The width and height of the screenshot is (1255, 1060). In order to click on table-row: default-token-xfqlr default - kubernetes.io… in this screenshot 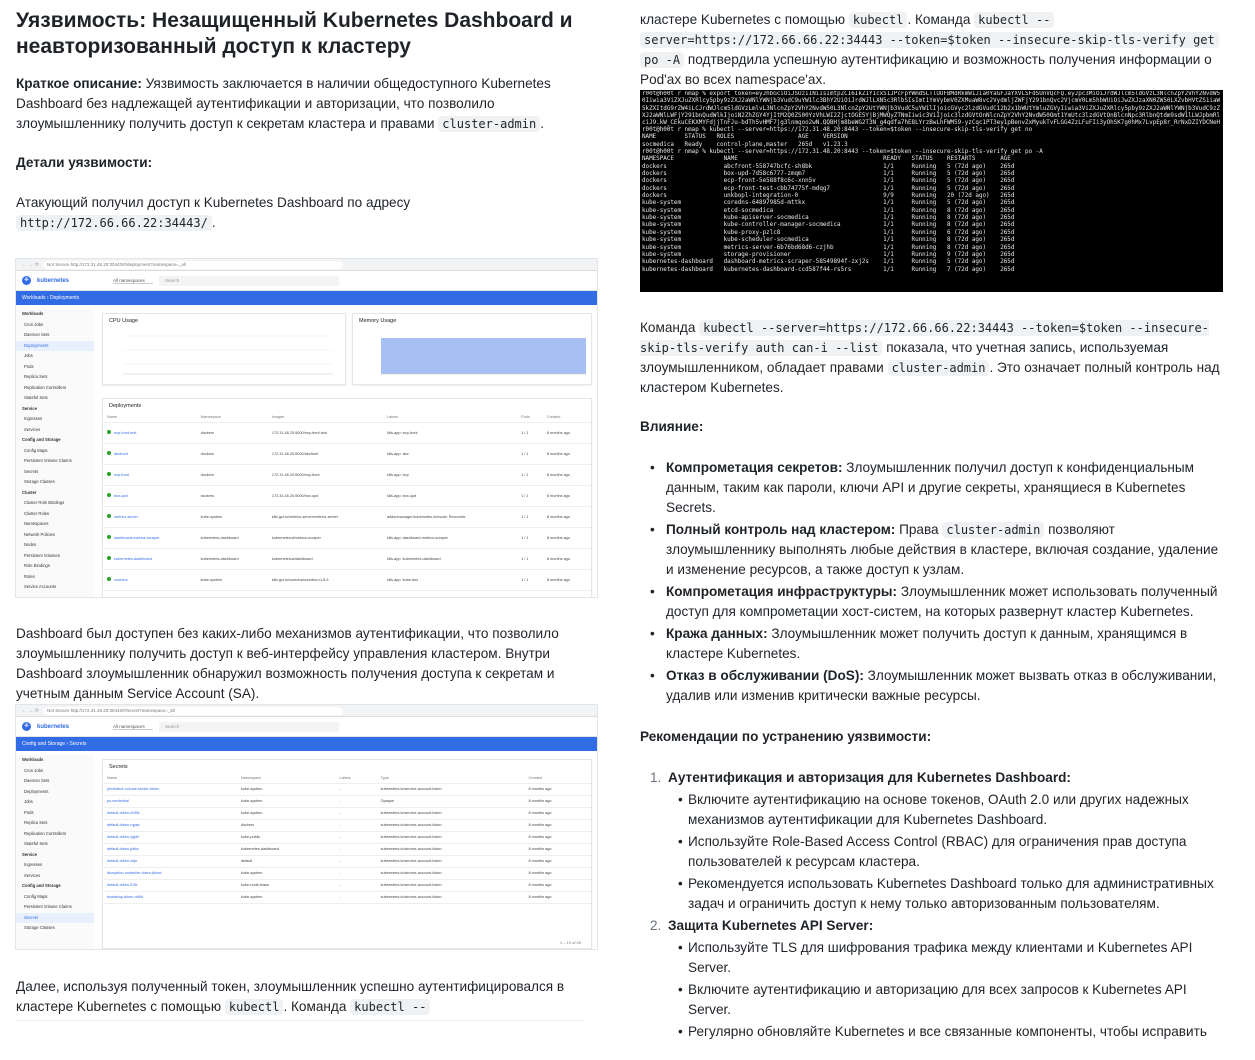, I will do `click(347, 861)`.